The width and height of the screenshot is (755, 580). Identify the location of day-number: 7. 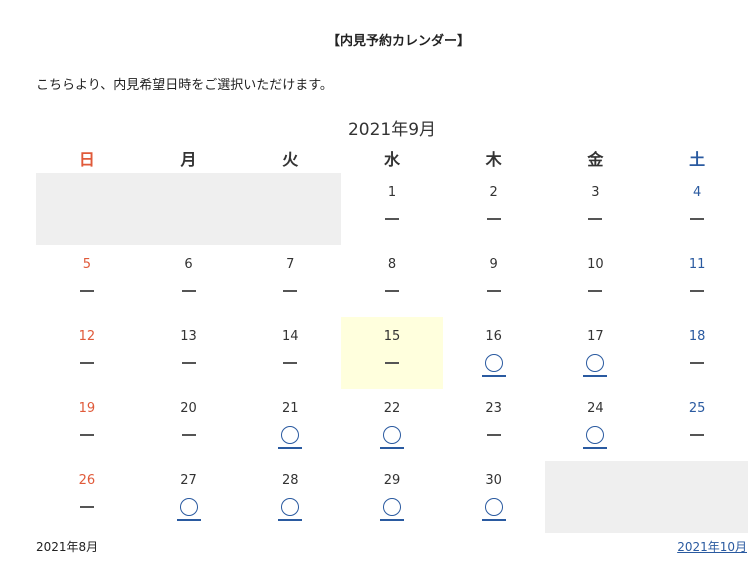
(290, 264).